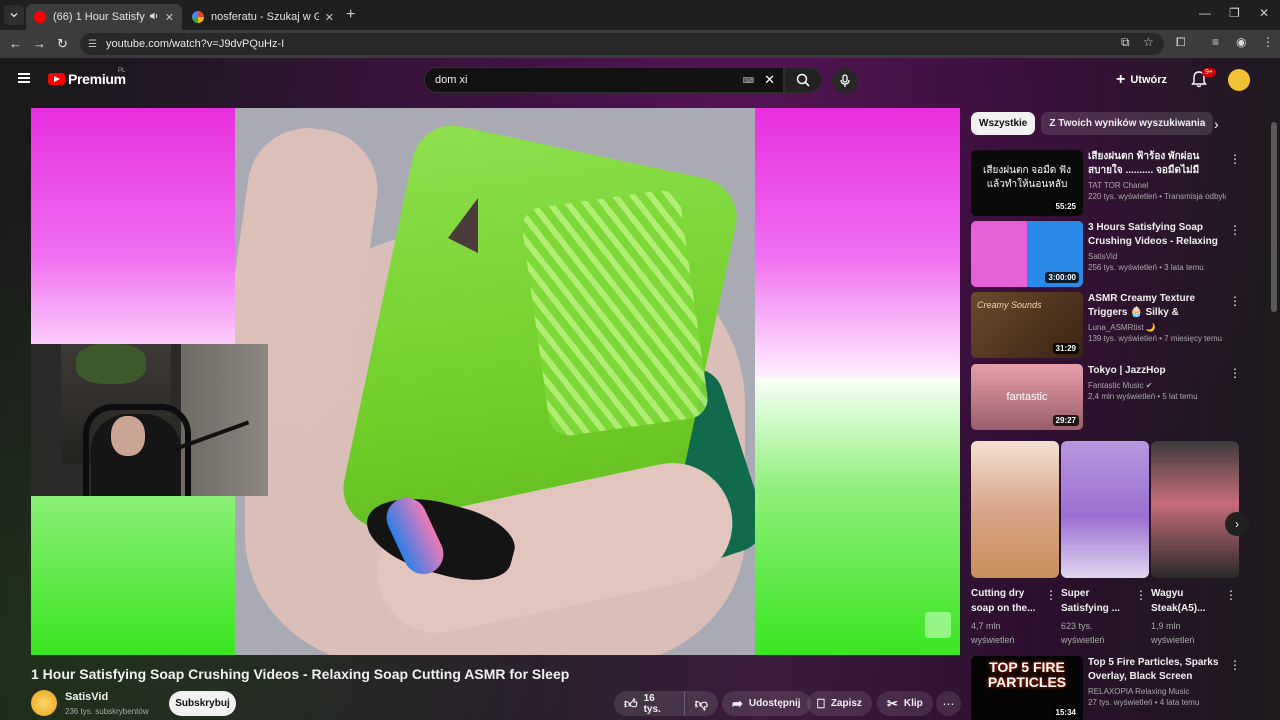  I want to click on voice-search-button, so click(845, 81).